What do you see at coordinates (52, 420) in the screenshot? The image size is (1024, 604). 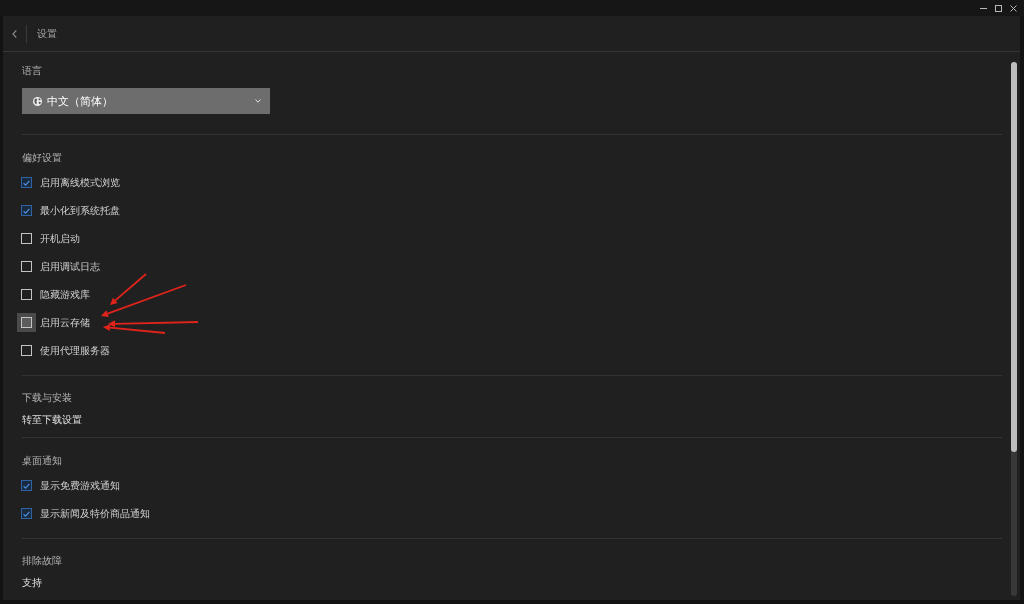 I see `section-link: 转至下载设置` at bounding box center [52, 420].